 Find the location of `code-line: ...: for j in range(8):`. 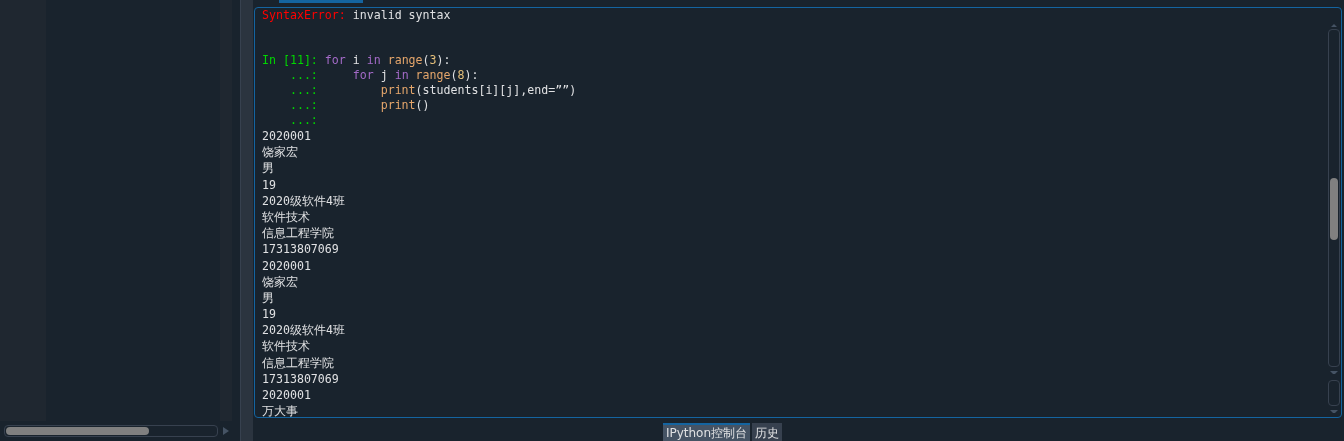

code-line: ...: for j in range(8): is located at coordinates (384, 75).